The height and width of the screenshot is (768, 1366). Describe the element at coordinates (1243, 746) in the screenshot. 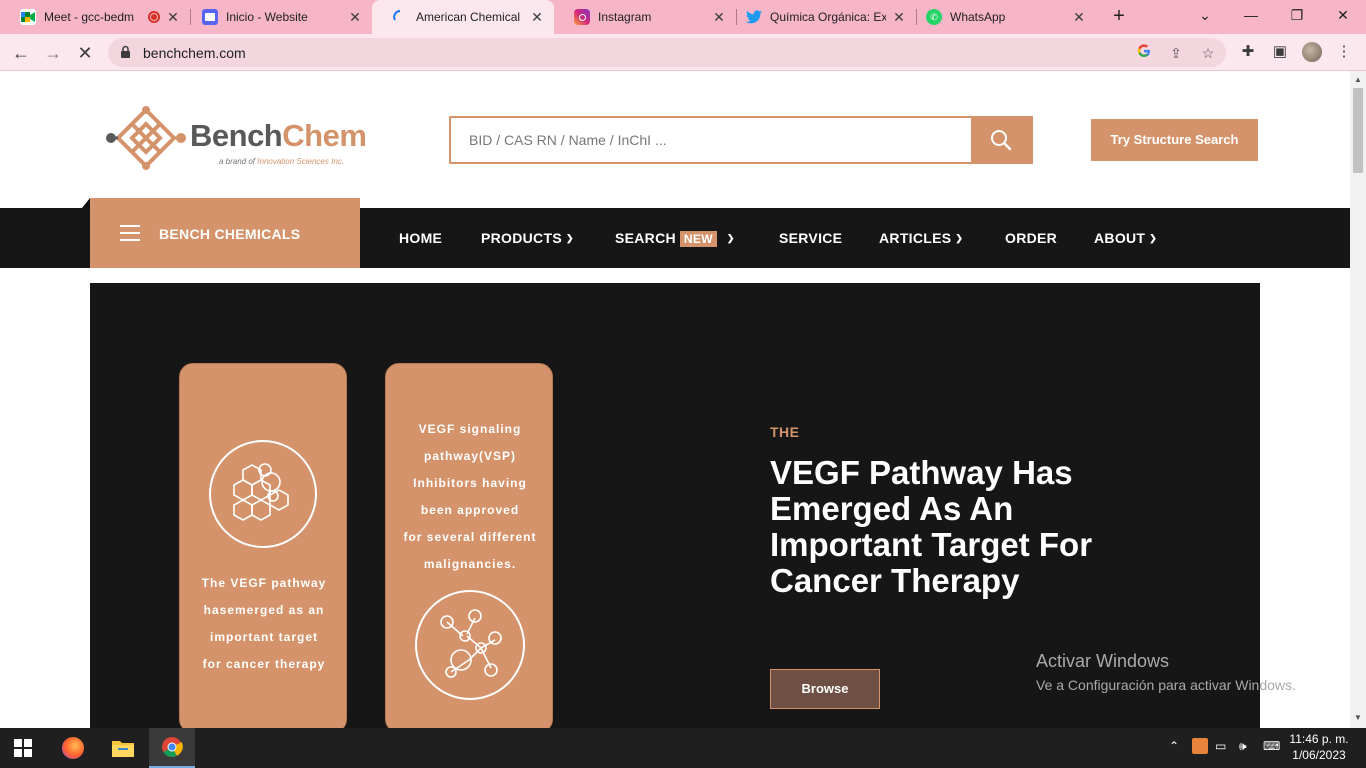

I see `speaker-icon: 🕪` at that location.